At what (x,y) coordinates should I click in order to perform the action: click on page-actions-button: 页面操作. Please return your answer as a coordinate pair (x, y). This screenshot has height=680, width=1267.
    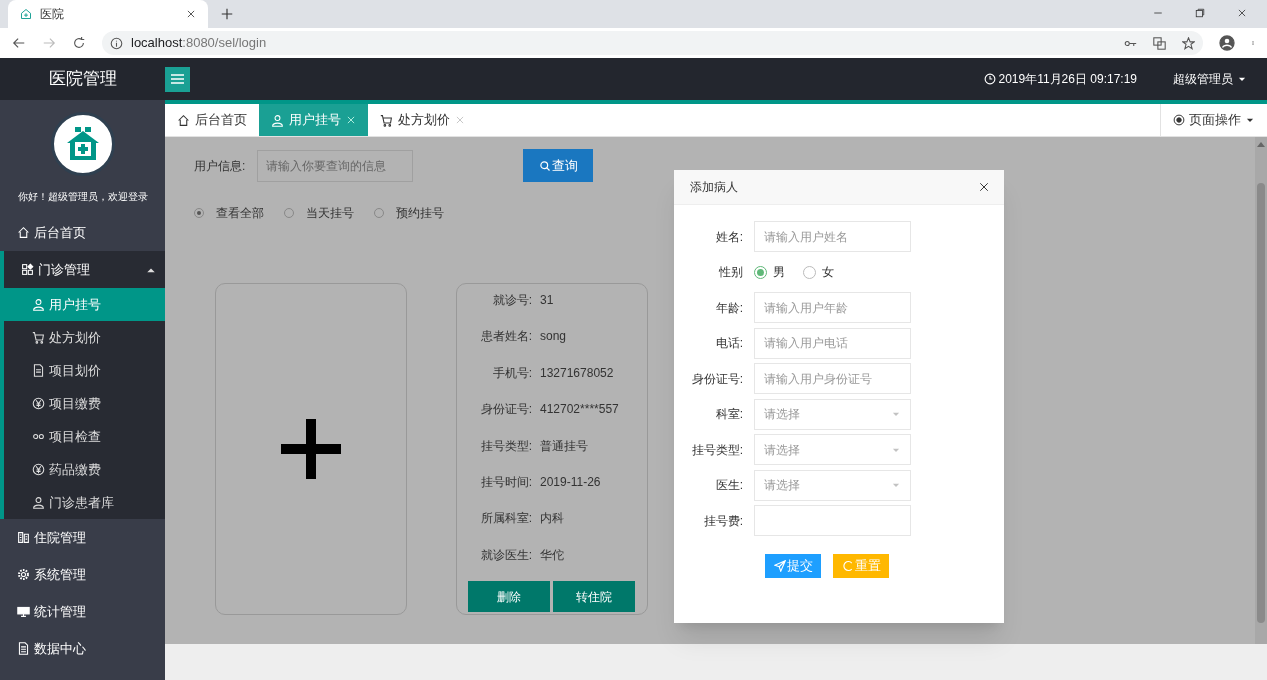
    Looking at the image, I should click on (1213, 120).